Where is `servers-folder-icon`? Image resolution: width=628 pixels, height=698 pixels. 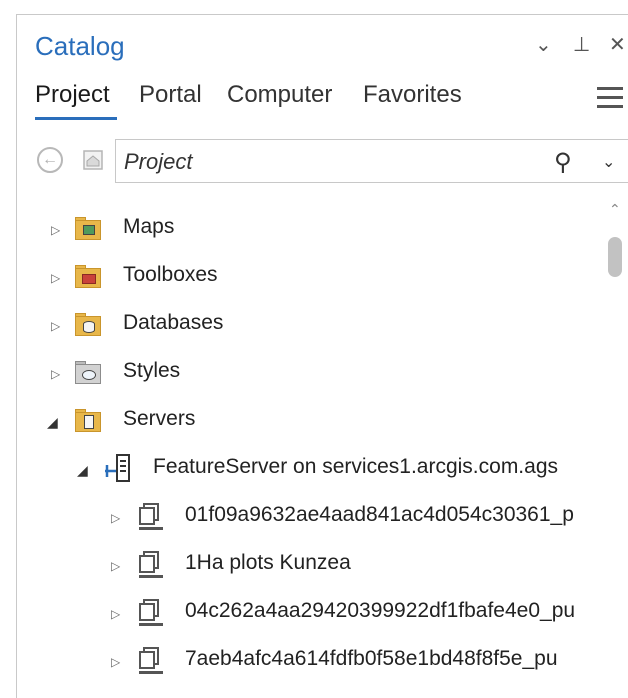 servers-folder-icon is located at coordinates (88, 421).